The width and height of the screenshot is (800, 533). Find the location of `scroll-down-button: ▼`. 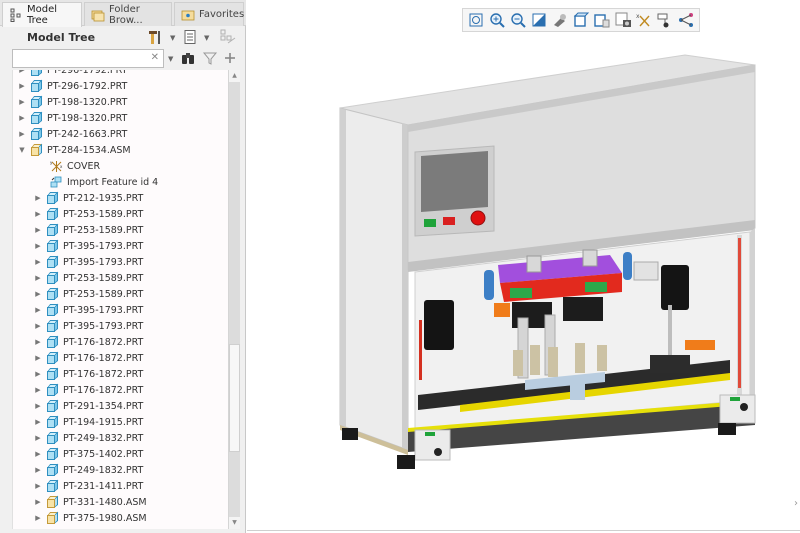

scroll-down-button: ▼ is located at coordinates (234, 523).